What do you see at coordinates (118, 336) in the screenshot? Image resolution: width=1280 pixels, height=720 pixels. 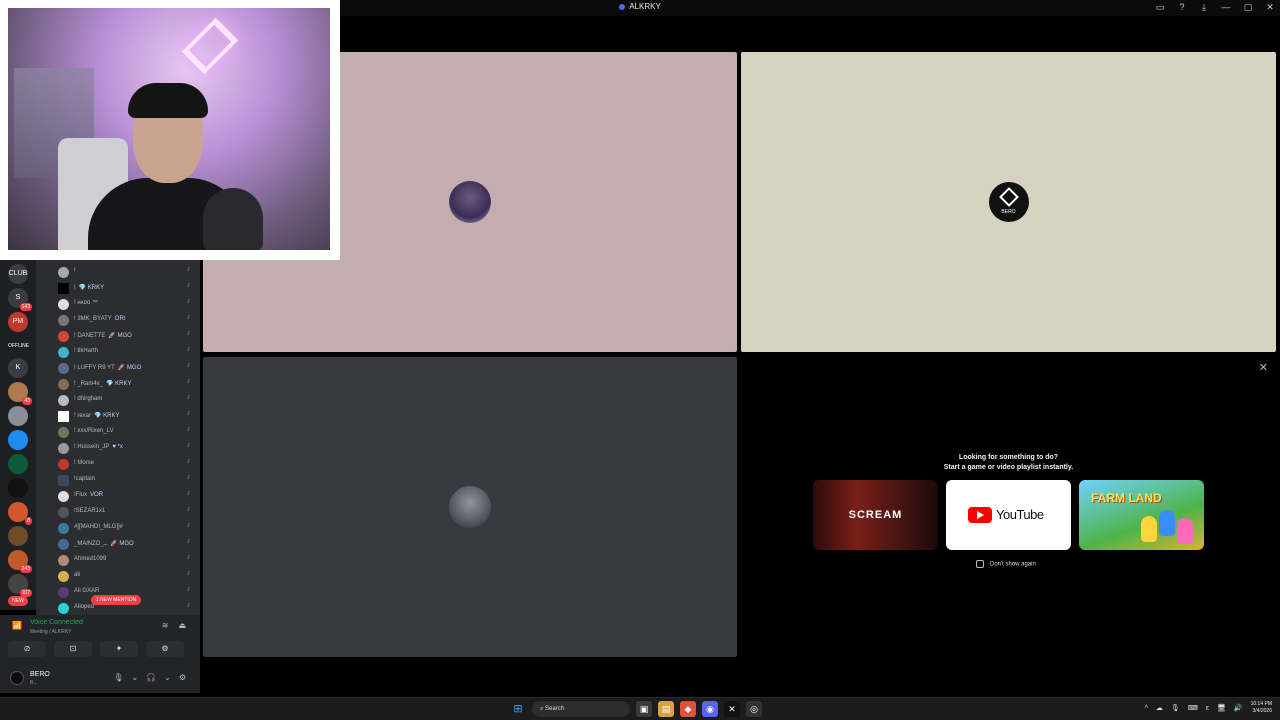 I see `member-row: ! DANETTE 🚀 MGO ⫽` at bounding box center [118, 336].